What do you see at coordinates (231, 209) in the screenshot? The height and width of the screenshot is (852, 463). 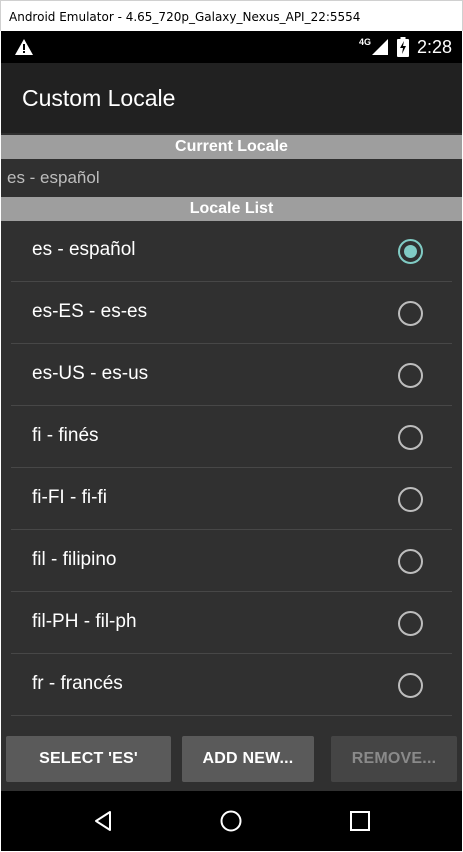 I see `locale-list-header: Locale List` at bounding box center [231, 209].